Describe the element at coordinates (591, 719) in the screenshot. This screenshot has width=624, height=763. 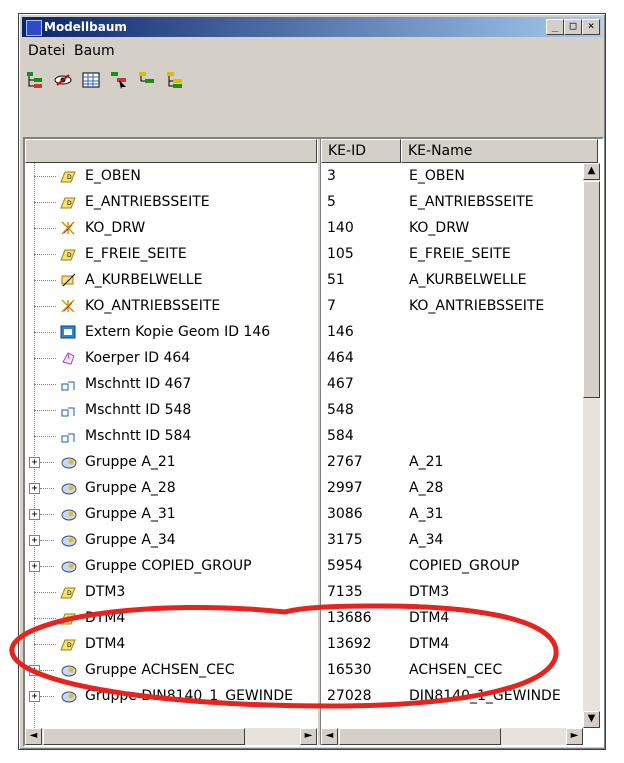
I see `scroll-down-button: ▼` at that location.